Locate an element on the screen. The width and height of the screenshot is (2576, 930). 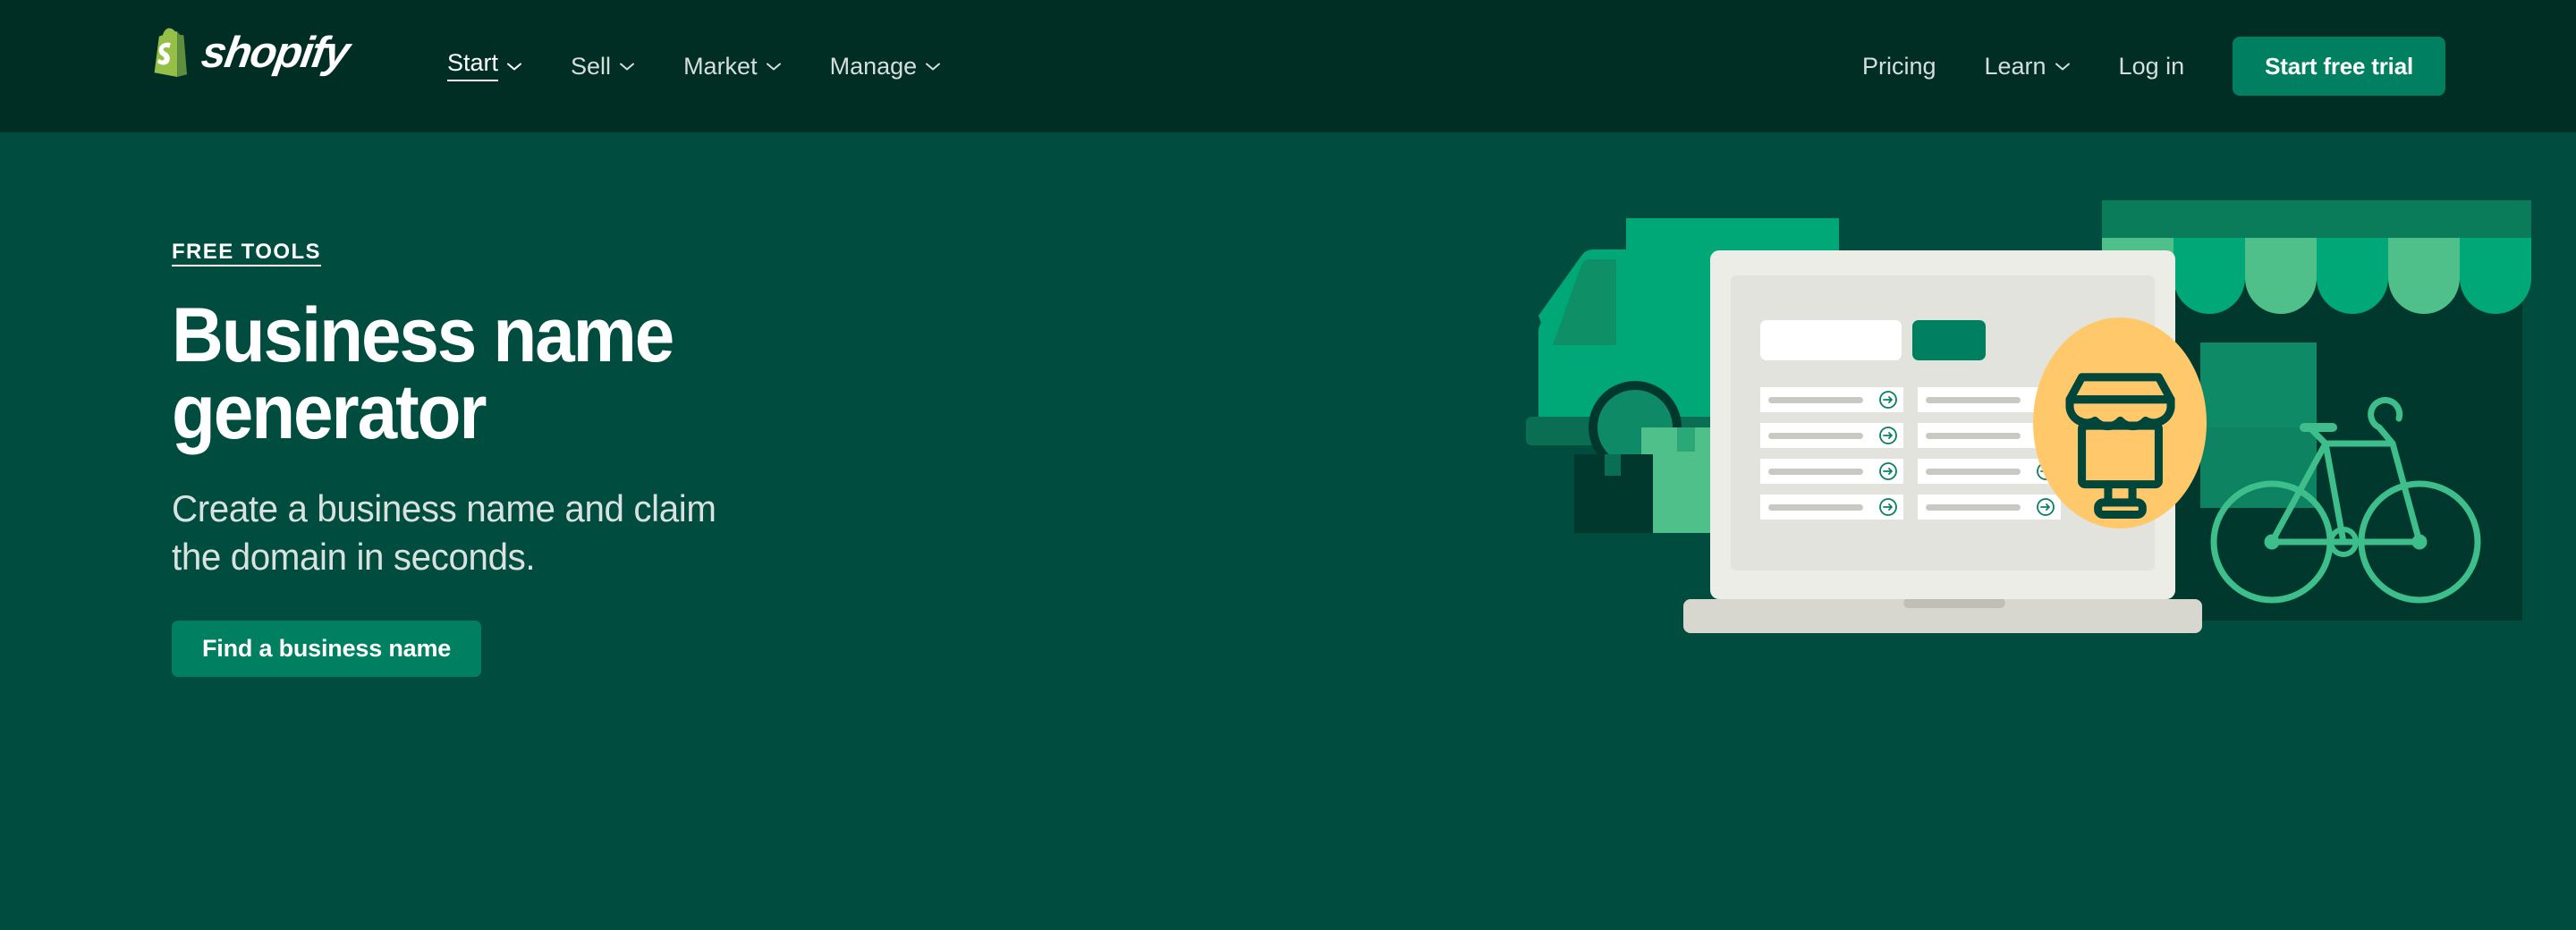
nav-item-login-label: Log in is located at coordinates (2151, 66).